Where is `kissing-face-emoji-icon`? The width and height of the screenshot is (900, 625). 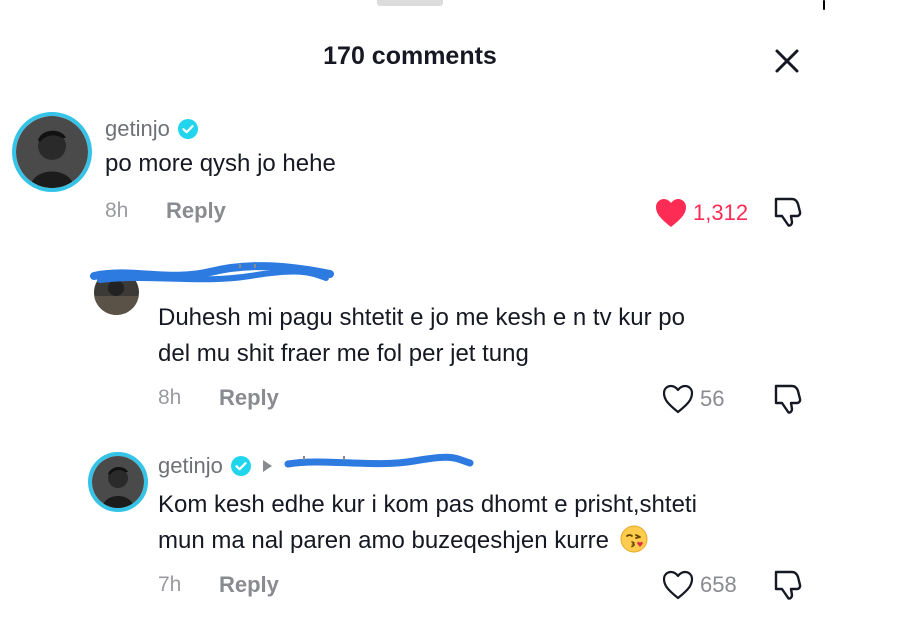
kissing-face-emoji-icon is located at coordinates (634, 539).